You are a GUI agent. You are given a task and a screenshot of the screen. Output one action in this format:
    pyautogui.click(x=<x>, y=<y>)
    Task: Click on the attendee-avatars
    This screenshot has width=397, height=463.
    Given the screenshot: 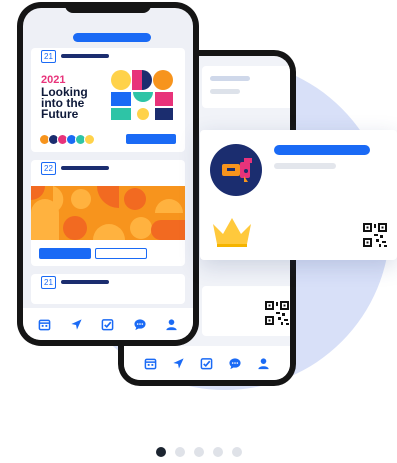 What is the action you would take?
    pyautogui.click(x=67, y=139)
    